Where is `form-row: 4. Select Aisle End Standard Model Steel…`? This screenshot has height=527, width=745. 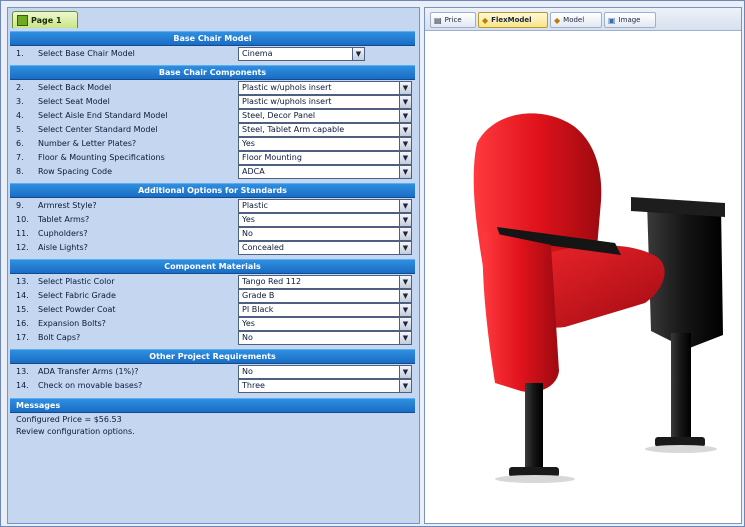 form-row: 4. Select Aisle End Standard Model Steel… is located at coordinates (215, 116).